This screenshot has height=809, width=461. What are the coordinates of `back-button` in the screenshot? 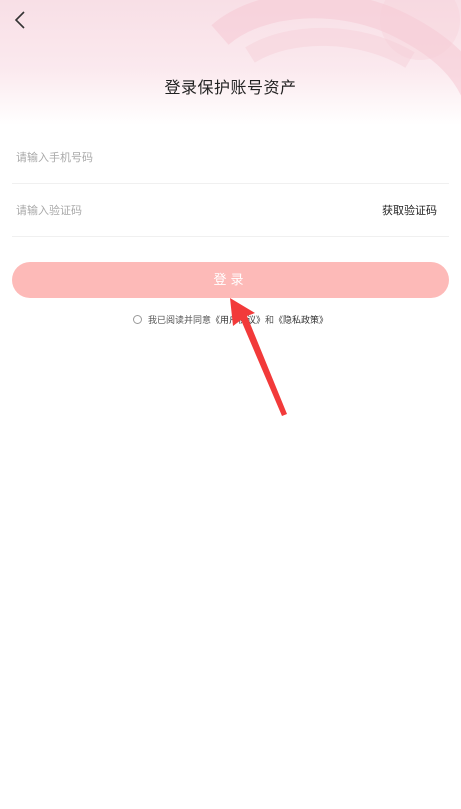 It's located at (20, 20).